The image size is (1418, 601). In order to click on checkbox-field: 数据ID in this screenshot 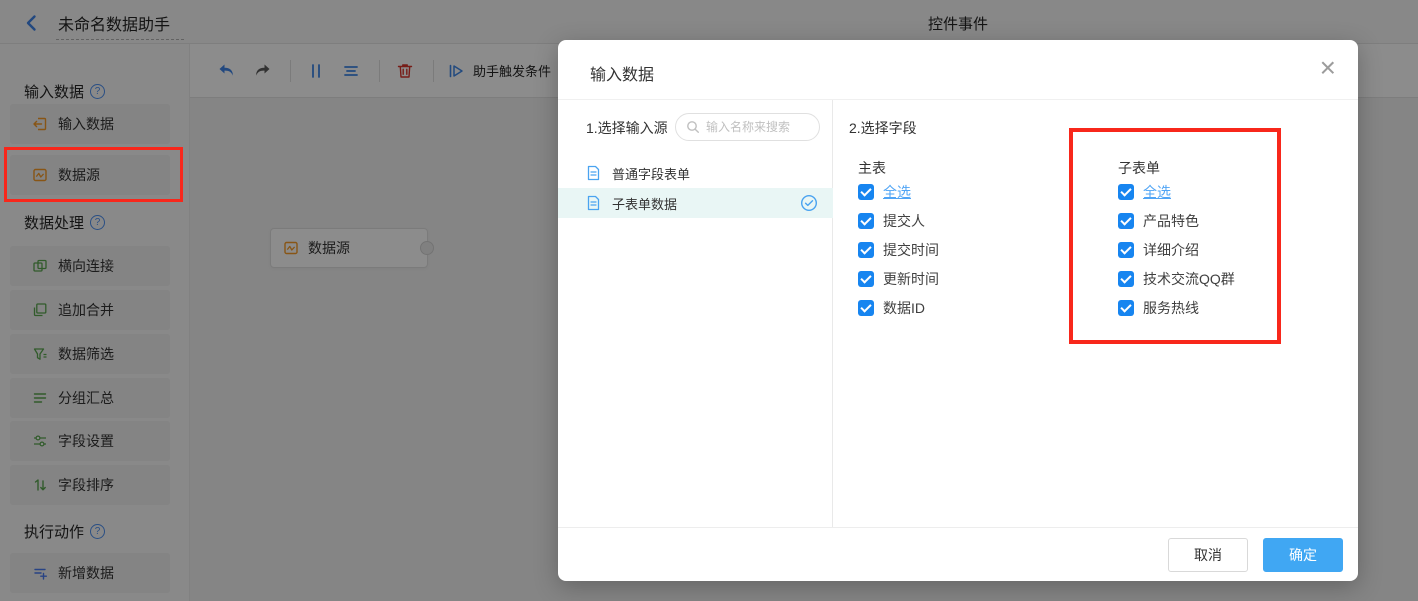, I will do `click(898, 308)`.